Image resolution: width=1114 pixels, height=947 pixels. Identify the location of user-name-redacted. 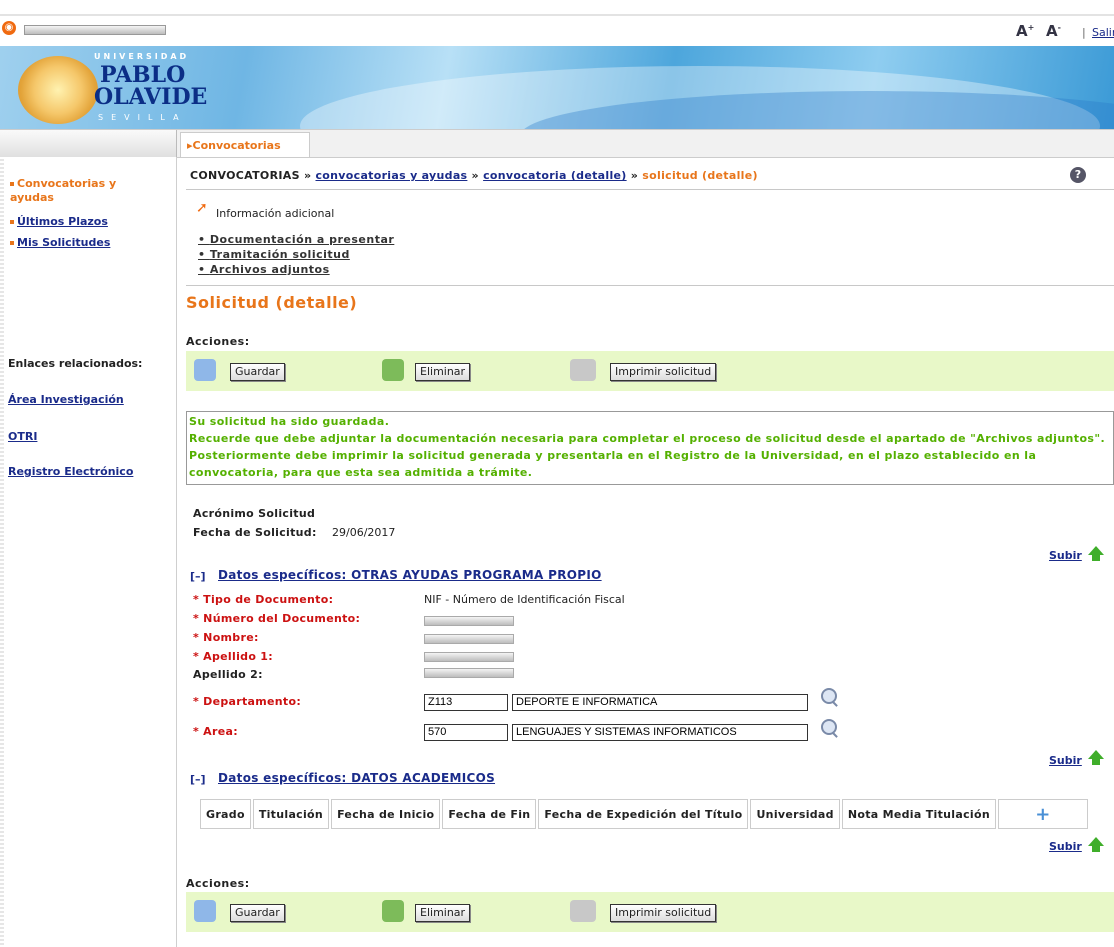
(95, 30).